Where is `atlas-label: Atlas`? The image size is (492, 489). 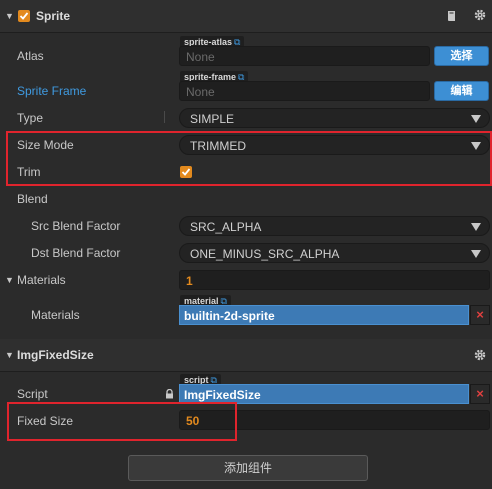 atlas-label: Atlas is located at coordinates (30, 56).